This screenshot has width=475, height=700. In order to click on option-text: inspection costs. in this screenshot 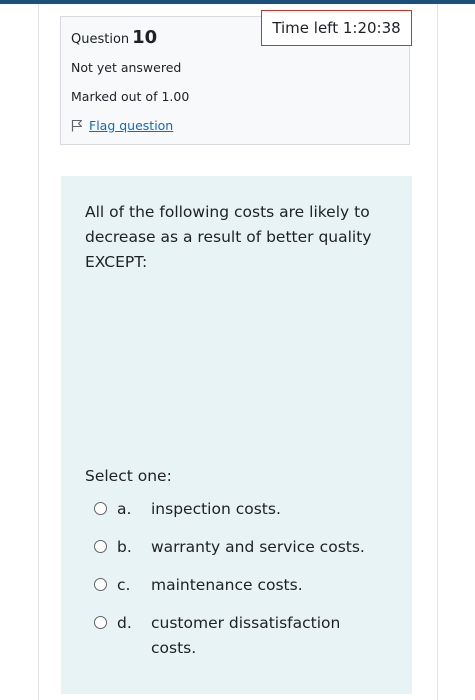, I will do `click(216, 509)`.